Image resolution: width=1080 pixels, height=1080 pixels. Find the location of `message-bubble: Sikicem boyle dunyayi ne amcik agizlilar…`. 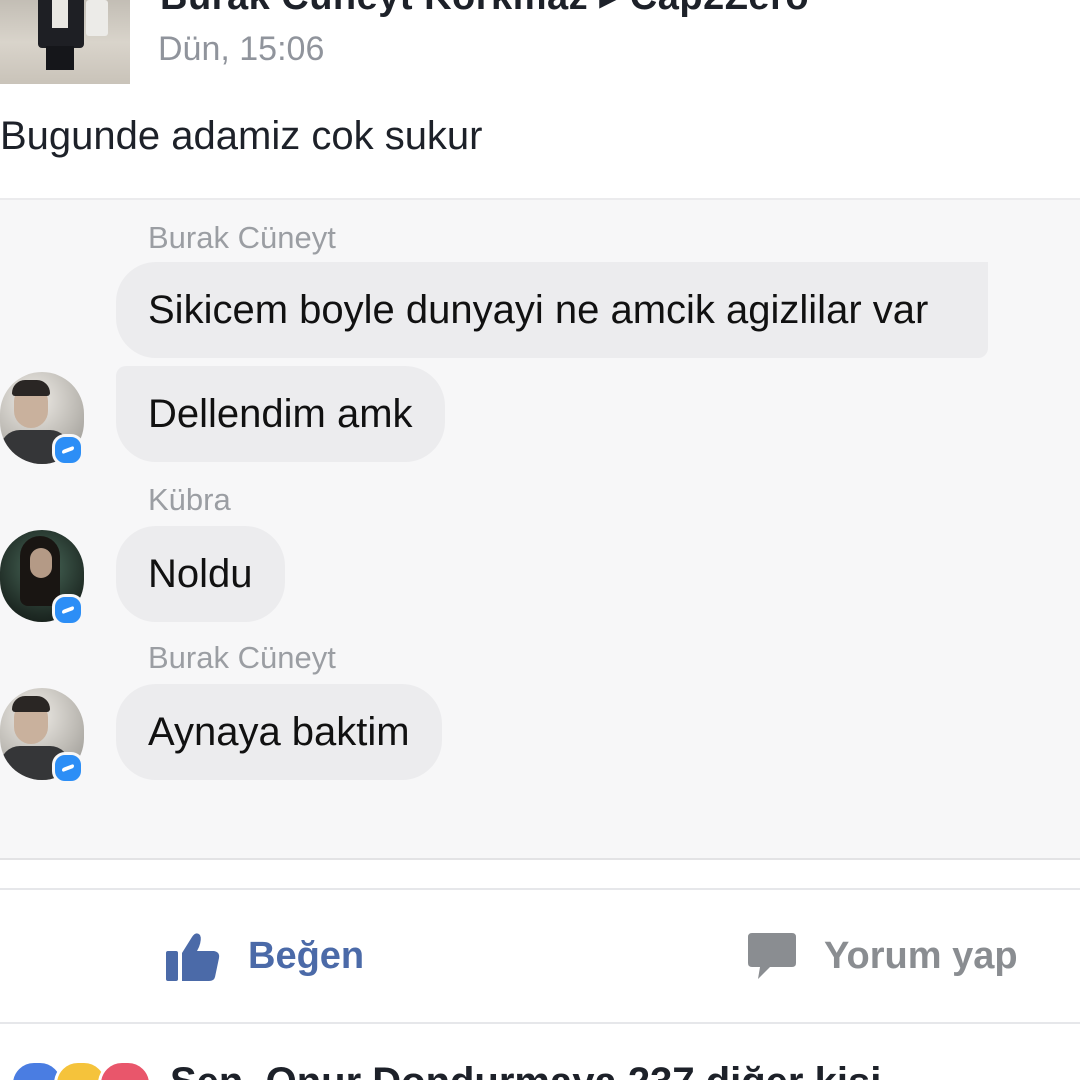

message-bubble: Sikicem boyle dunyayi ne amcik agizlilar… is located at coordinates (552, 310).